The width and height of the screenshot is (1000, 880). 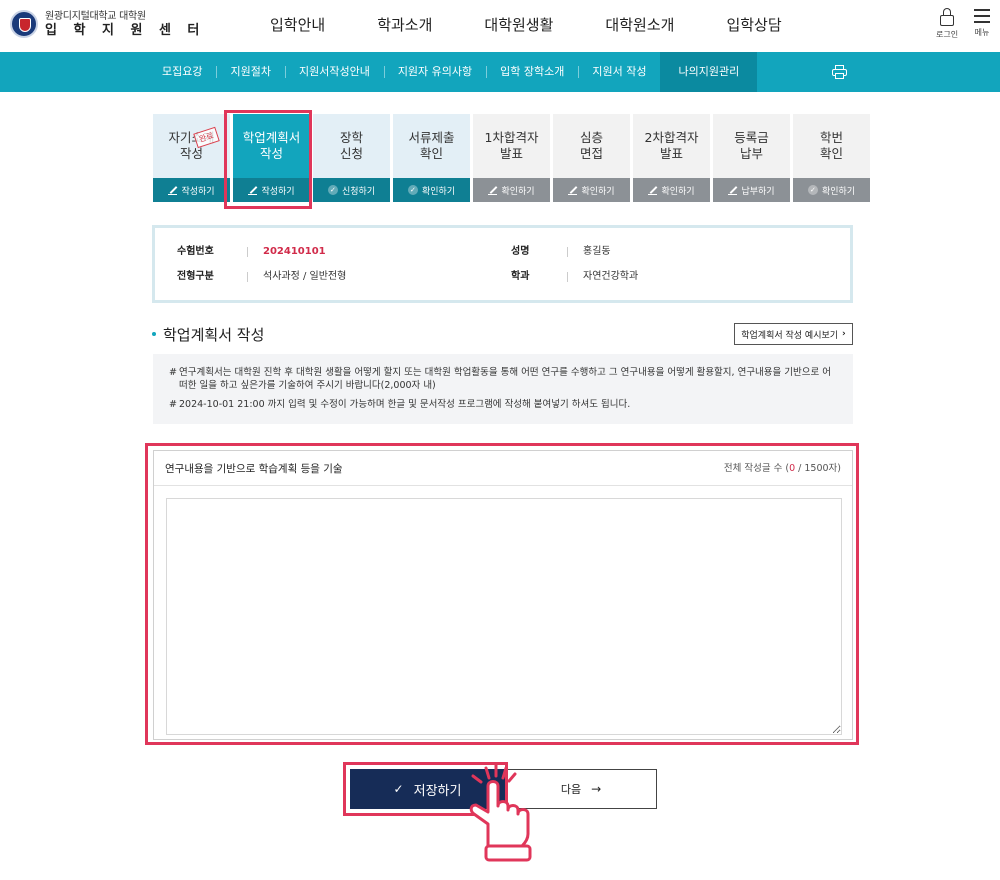 What do you see at coordinates (844, 334) in the screenshot?
I see `chevron-right-icon: ›` at bounding box center [844, 334].